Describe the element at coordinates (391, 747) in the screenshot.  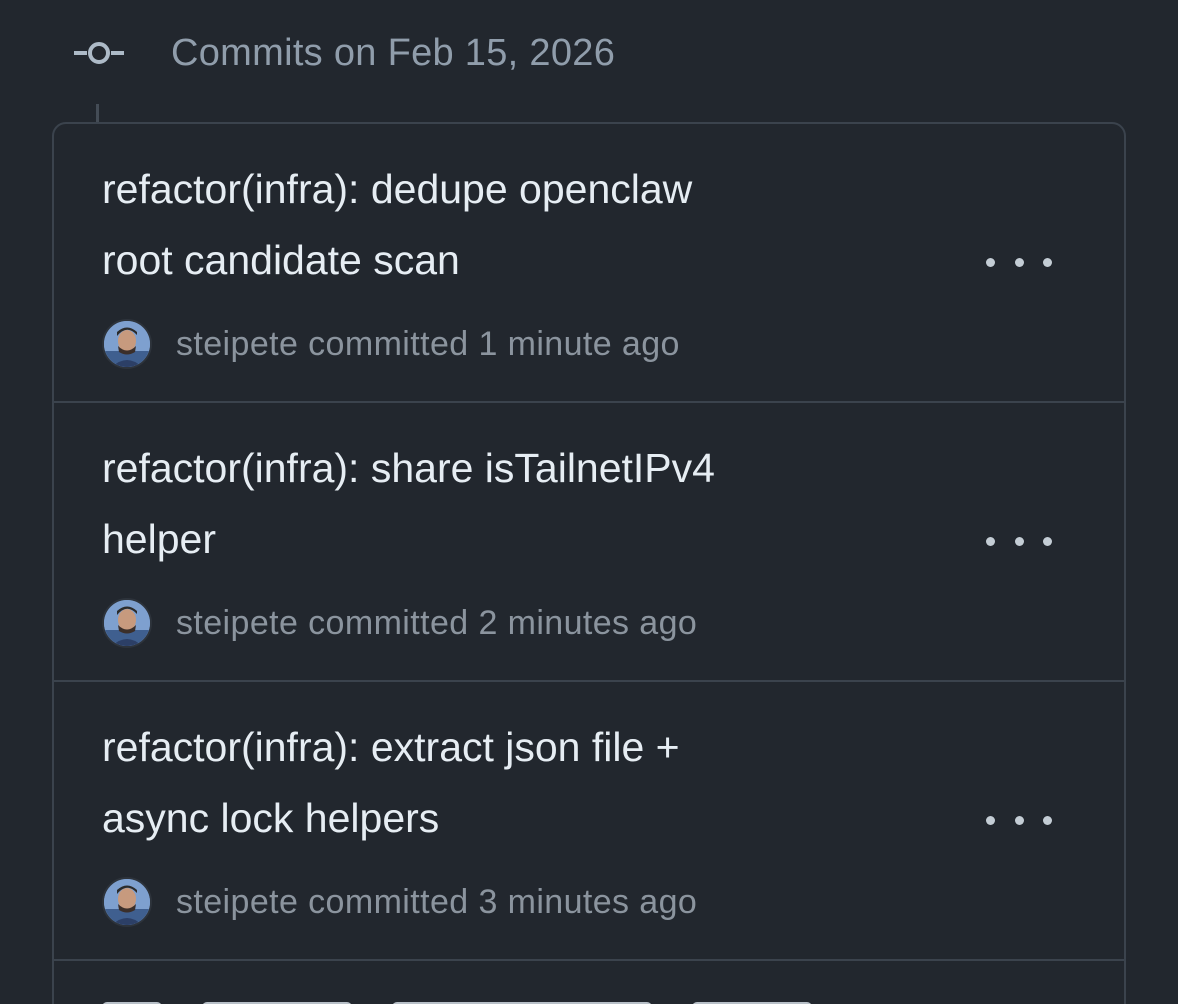
I see `commit-message-line: refactor(infra): extract json file +` at that location.